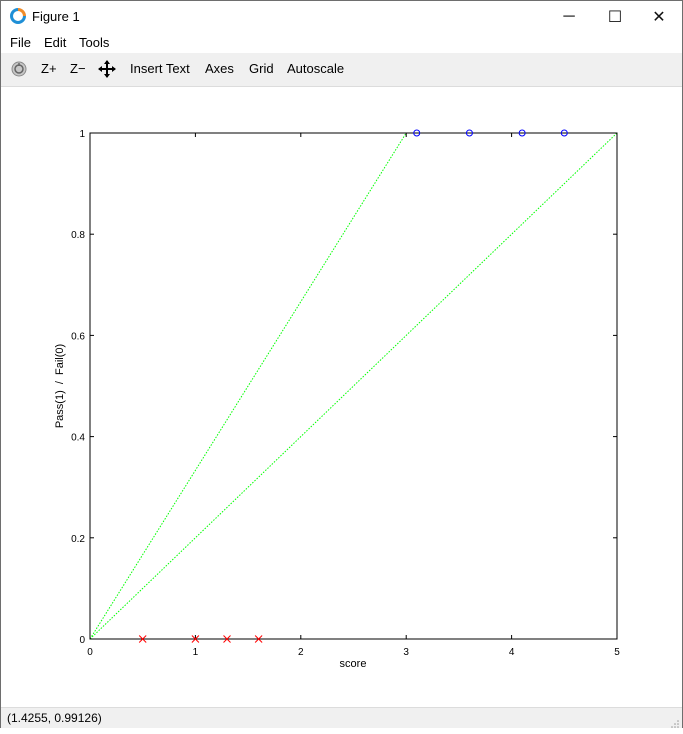  Describe the element at coordinates (196, 652) in the screenshot. I see `x-tick-label: 1` at that location.